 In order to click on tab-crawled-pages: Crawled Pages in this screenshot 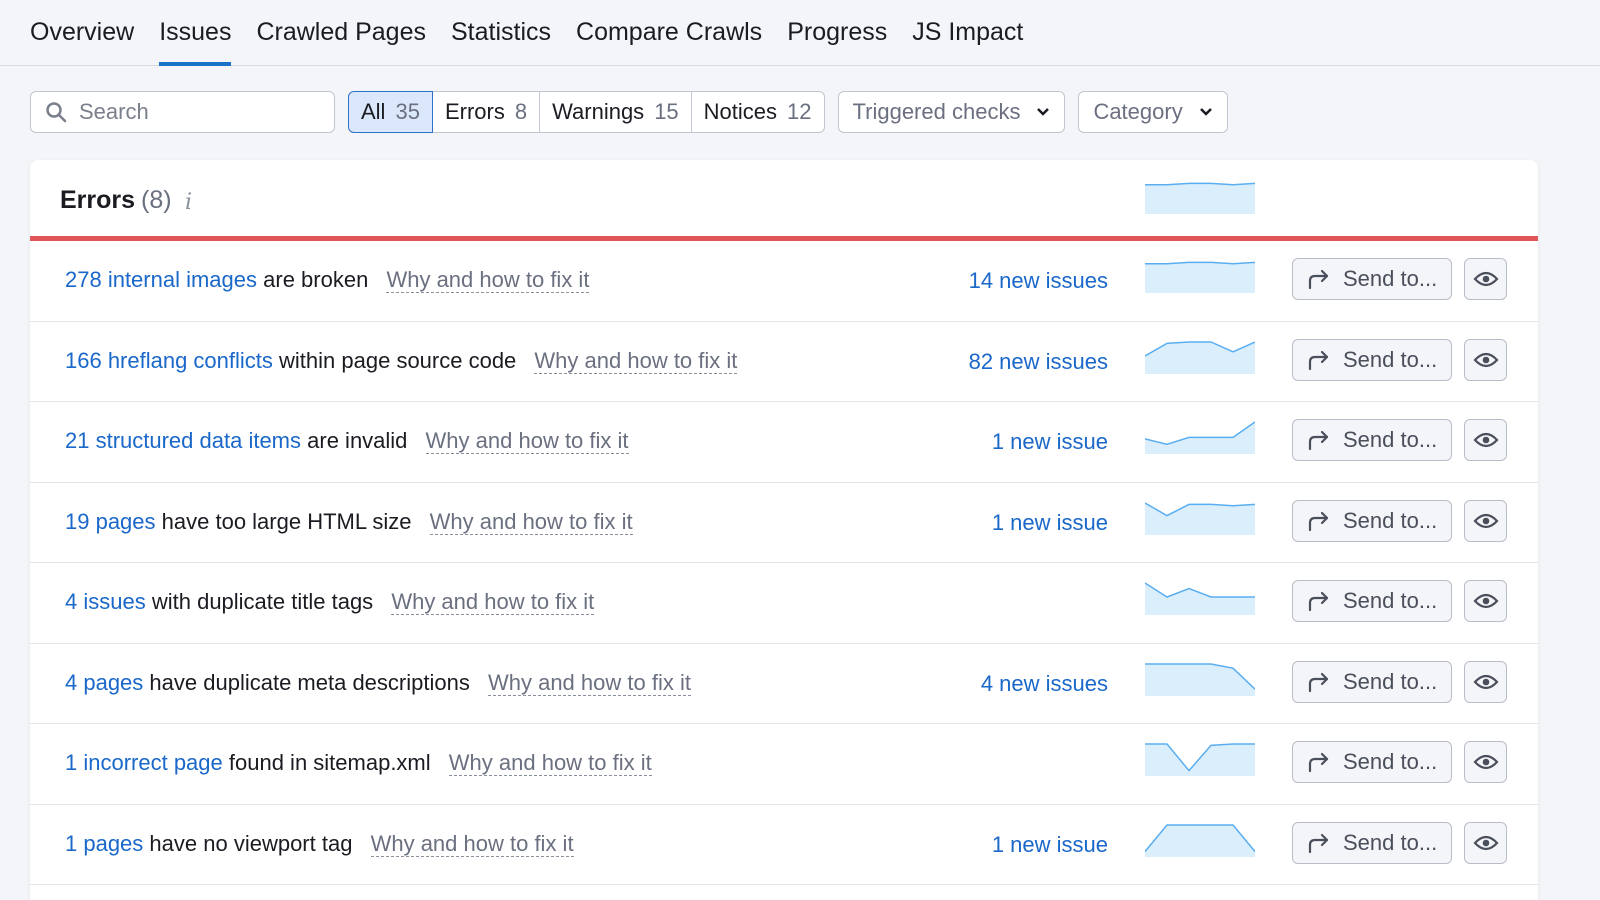, I will do `click(341, 33)`.